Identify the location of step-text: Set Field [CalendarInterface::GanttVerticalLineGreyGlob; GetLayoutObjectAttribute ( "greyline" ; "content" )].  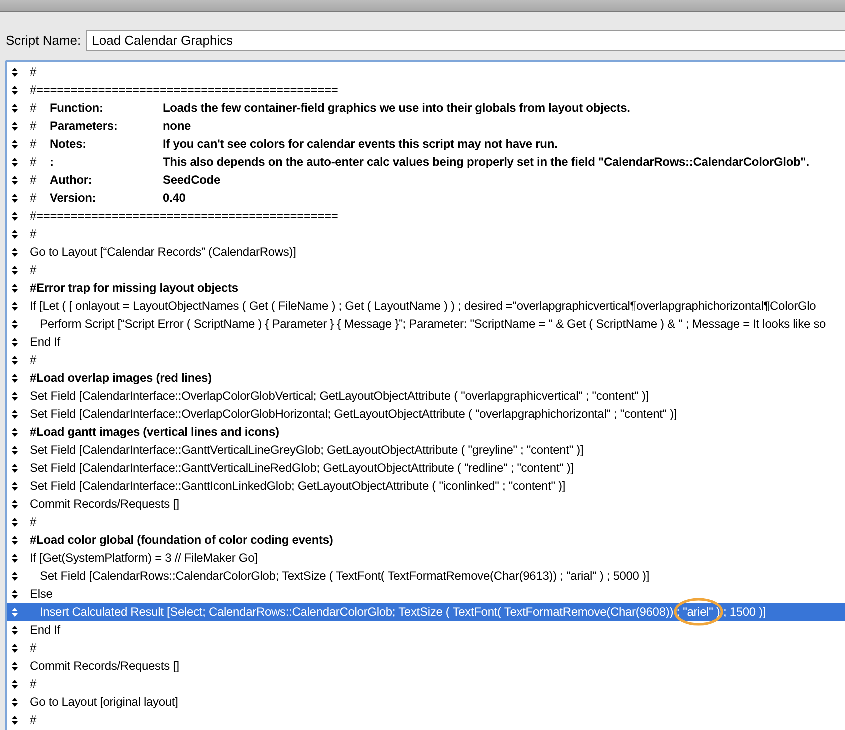
(307, 450).